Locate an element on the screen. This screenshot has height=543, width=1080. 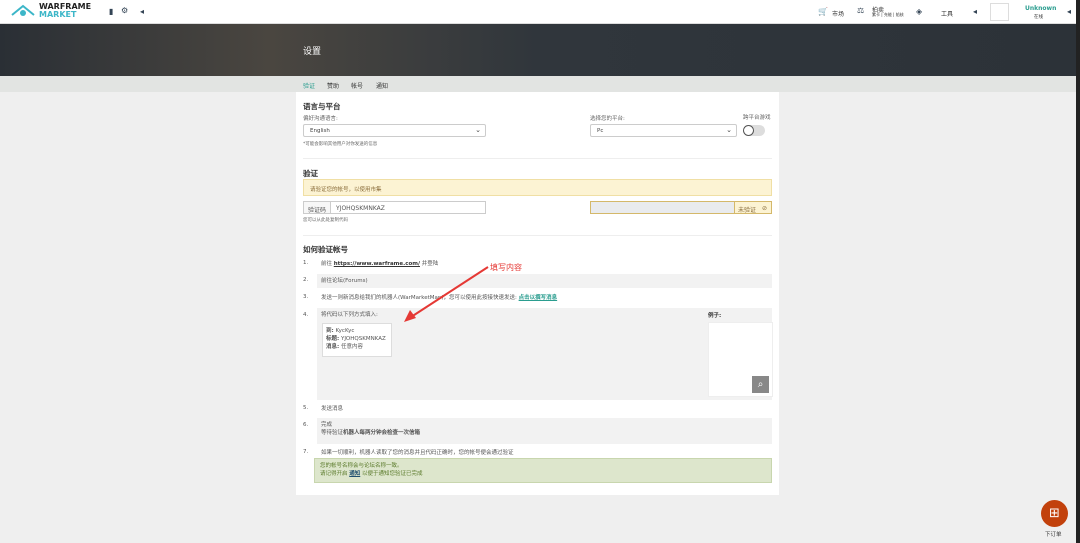
example-image: ⌕ is located at coordinates (740, 359).